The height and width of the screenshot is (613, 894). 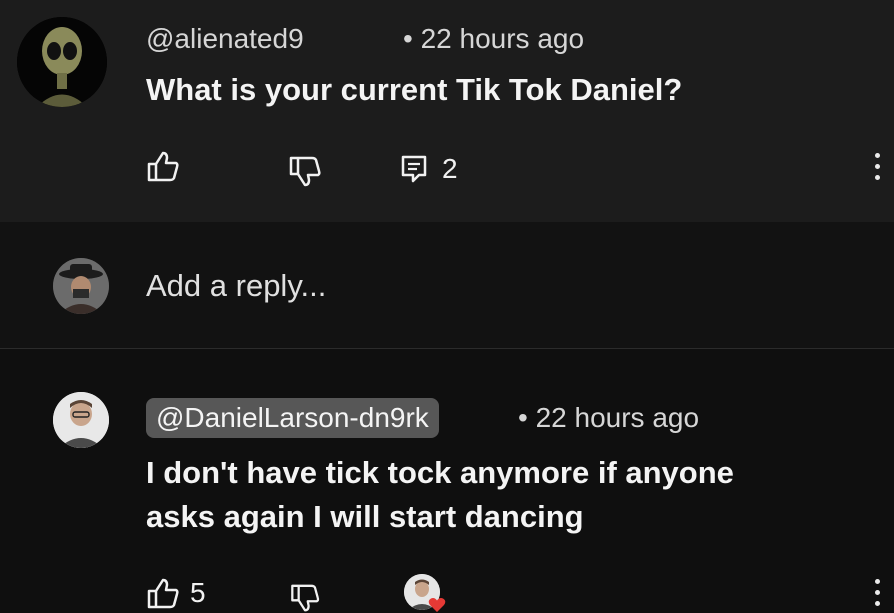 I want to click on alien-avatar, so click(x=62, y=62).